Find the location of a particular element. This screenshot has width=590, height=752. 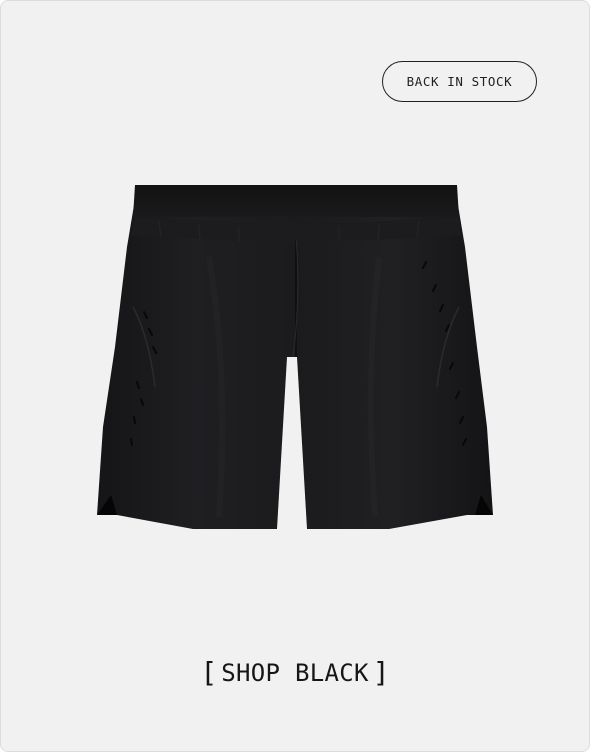

cta-close-bracket: ] is located at coordinates (381, 672).